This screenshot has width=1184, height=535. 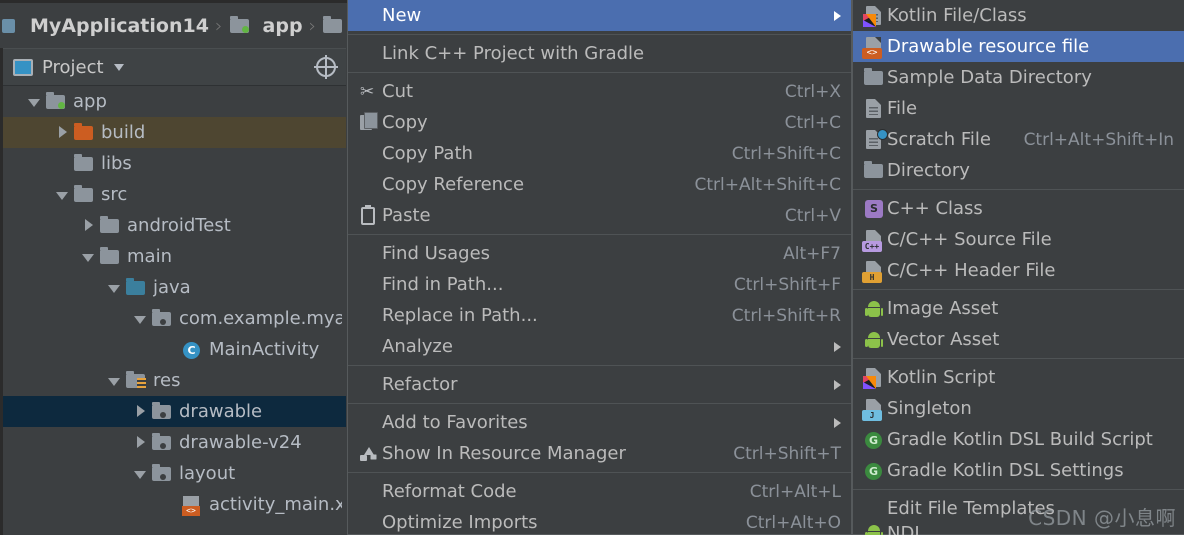 What do you see at coordinates (599, 215) in the screenshot?
I see `menu-item-paste: Paste Ctrl+V` at bounding box center [599, 215].